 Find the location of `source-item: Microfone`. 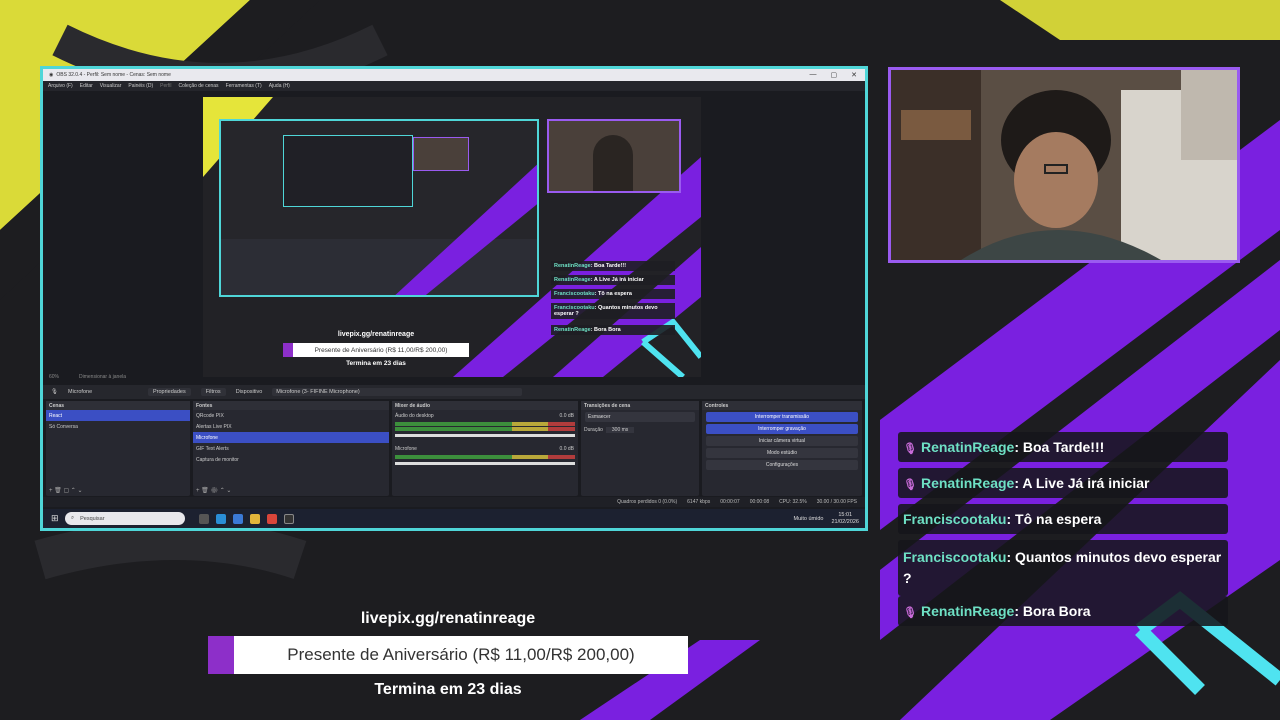

source-item: Microfone is located at coordinates (291, 437).